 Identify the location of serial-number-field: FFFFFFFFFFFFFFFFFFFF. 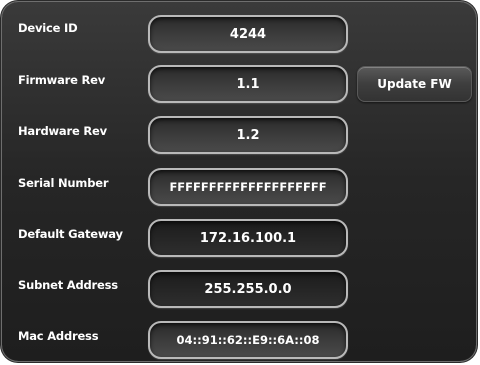
(248, 187).